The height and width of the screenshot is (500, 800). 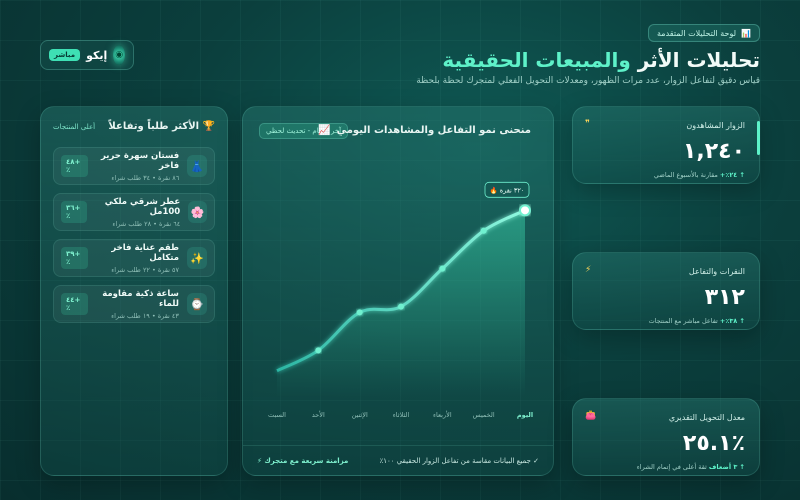 What do you see at coordinates (208, 126) in the screenshot?
I see `trophy-icon: 🏆` at bounding box center [208, 126].